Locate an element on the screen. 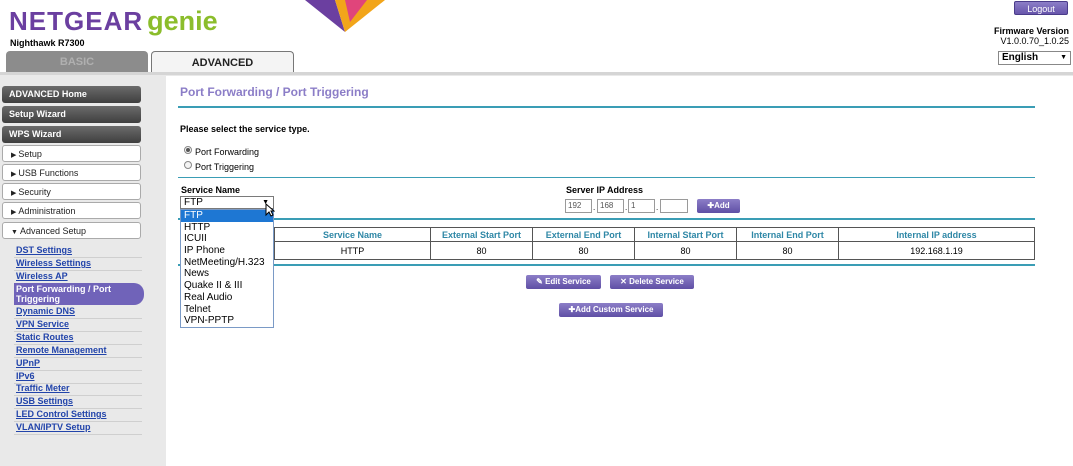 This screenshot has width=1073, height=466. ip-octet-3-input: 1 is located at coordinates (641, 206).